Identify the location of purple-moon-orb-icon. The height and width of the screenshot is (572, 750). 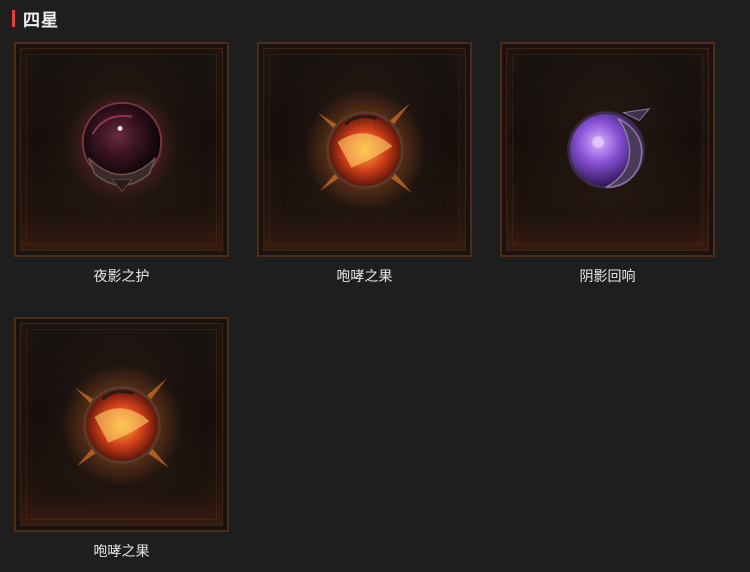
(609, 148).